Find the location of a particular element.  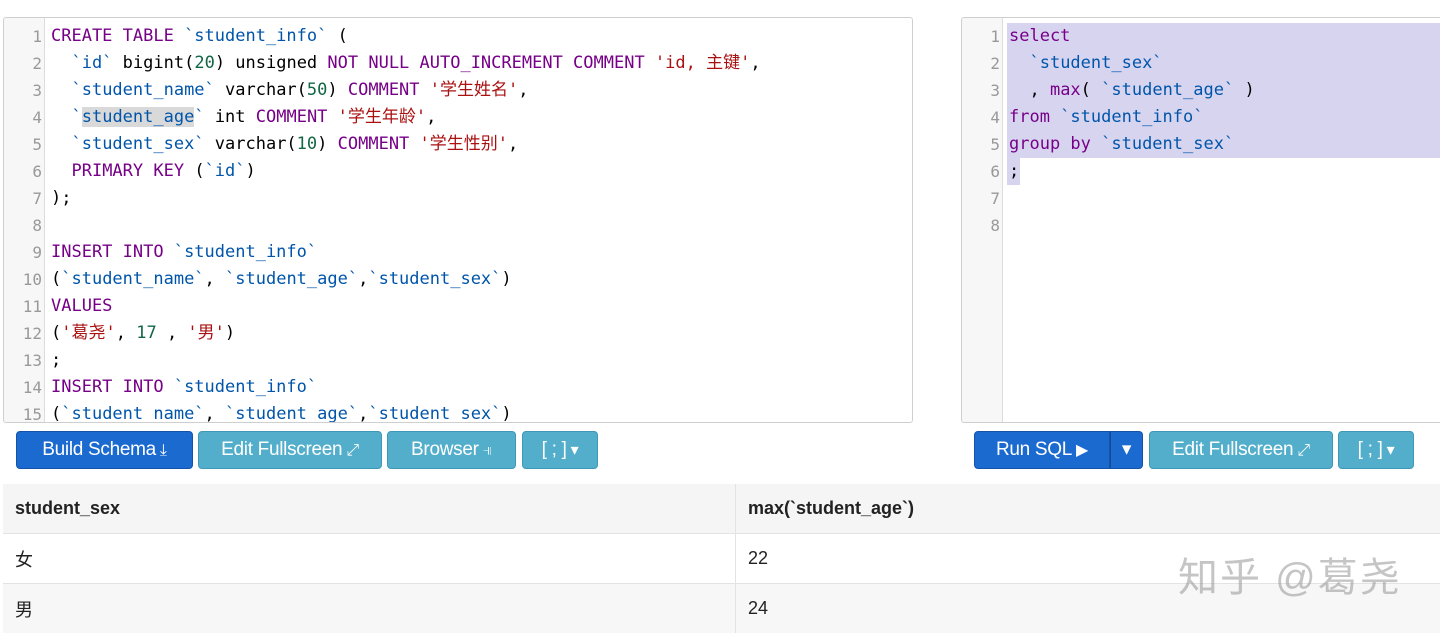

edit-fullscreen-button: Edit Fullscreen⤢ is located at coordinates (290, 450).